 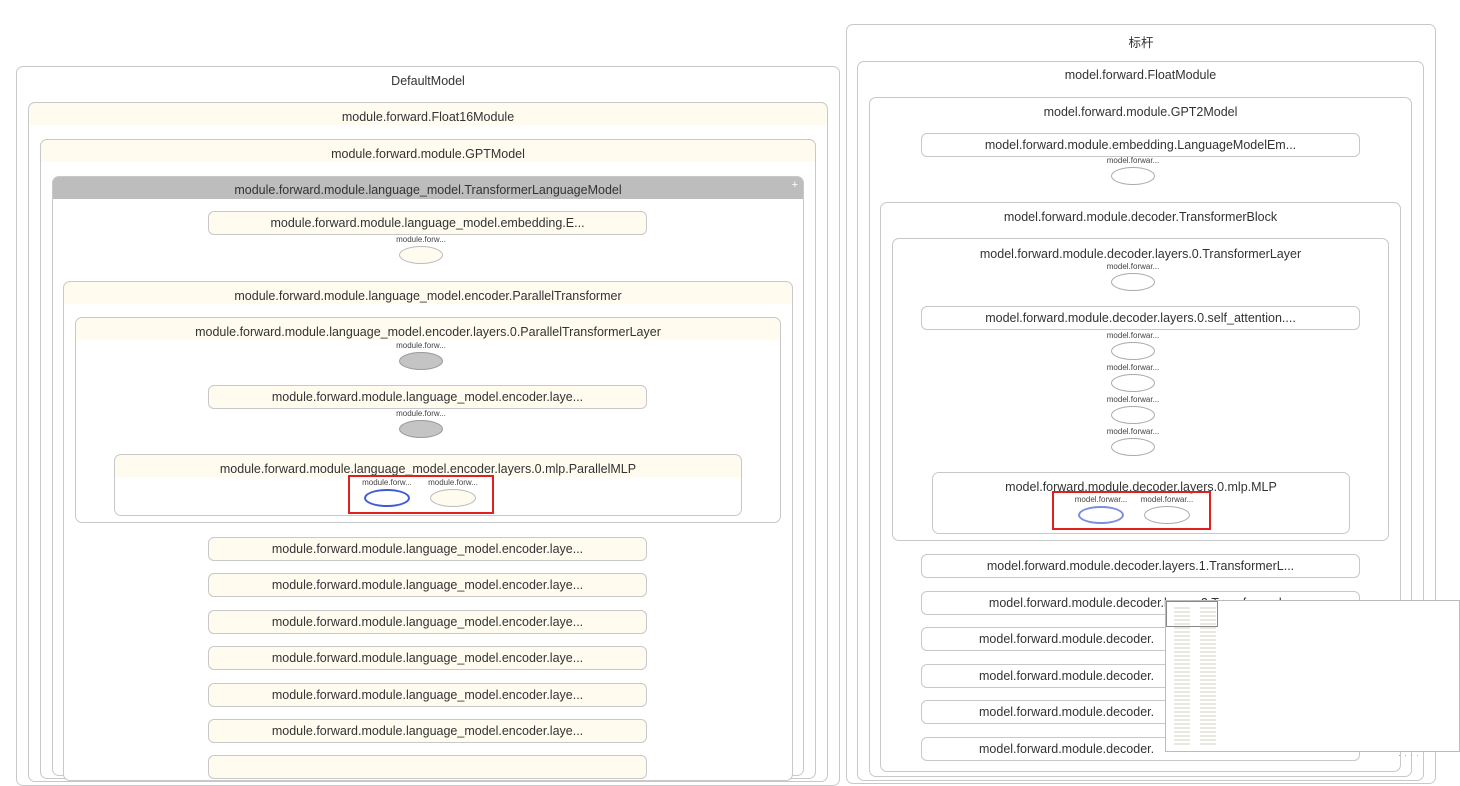 I want to click on minimap-right-graph, so click(x=1208, y=677).